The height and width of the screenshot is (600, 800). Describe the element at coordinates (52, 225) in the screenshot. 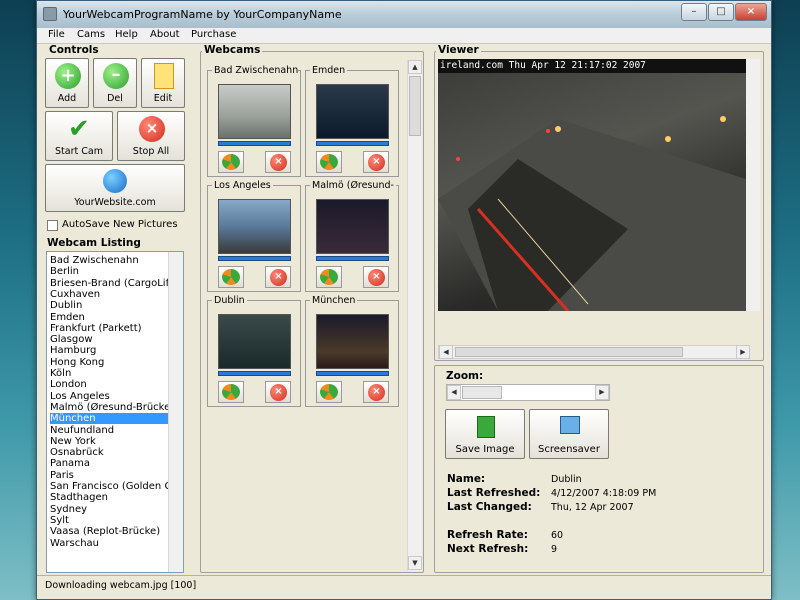

I see `autosave-checkbox` at that location.